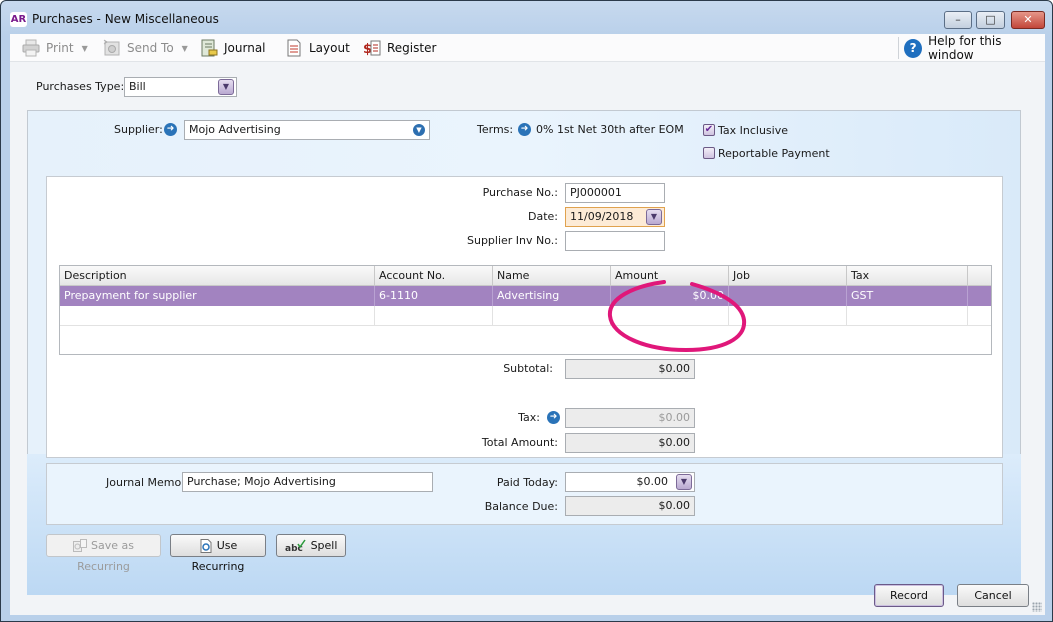 Image resolution: width=1053 pixels, height=622 pixels. I want to click on journal-button: Journal, so click(233, 48).